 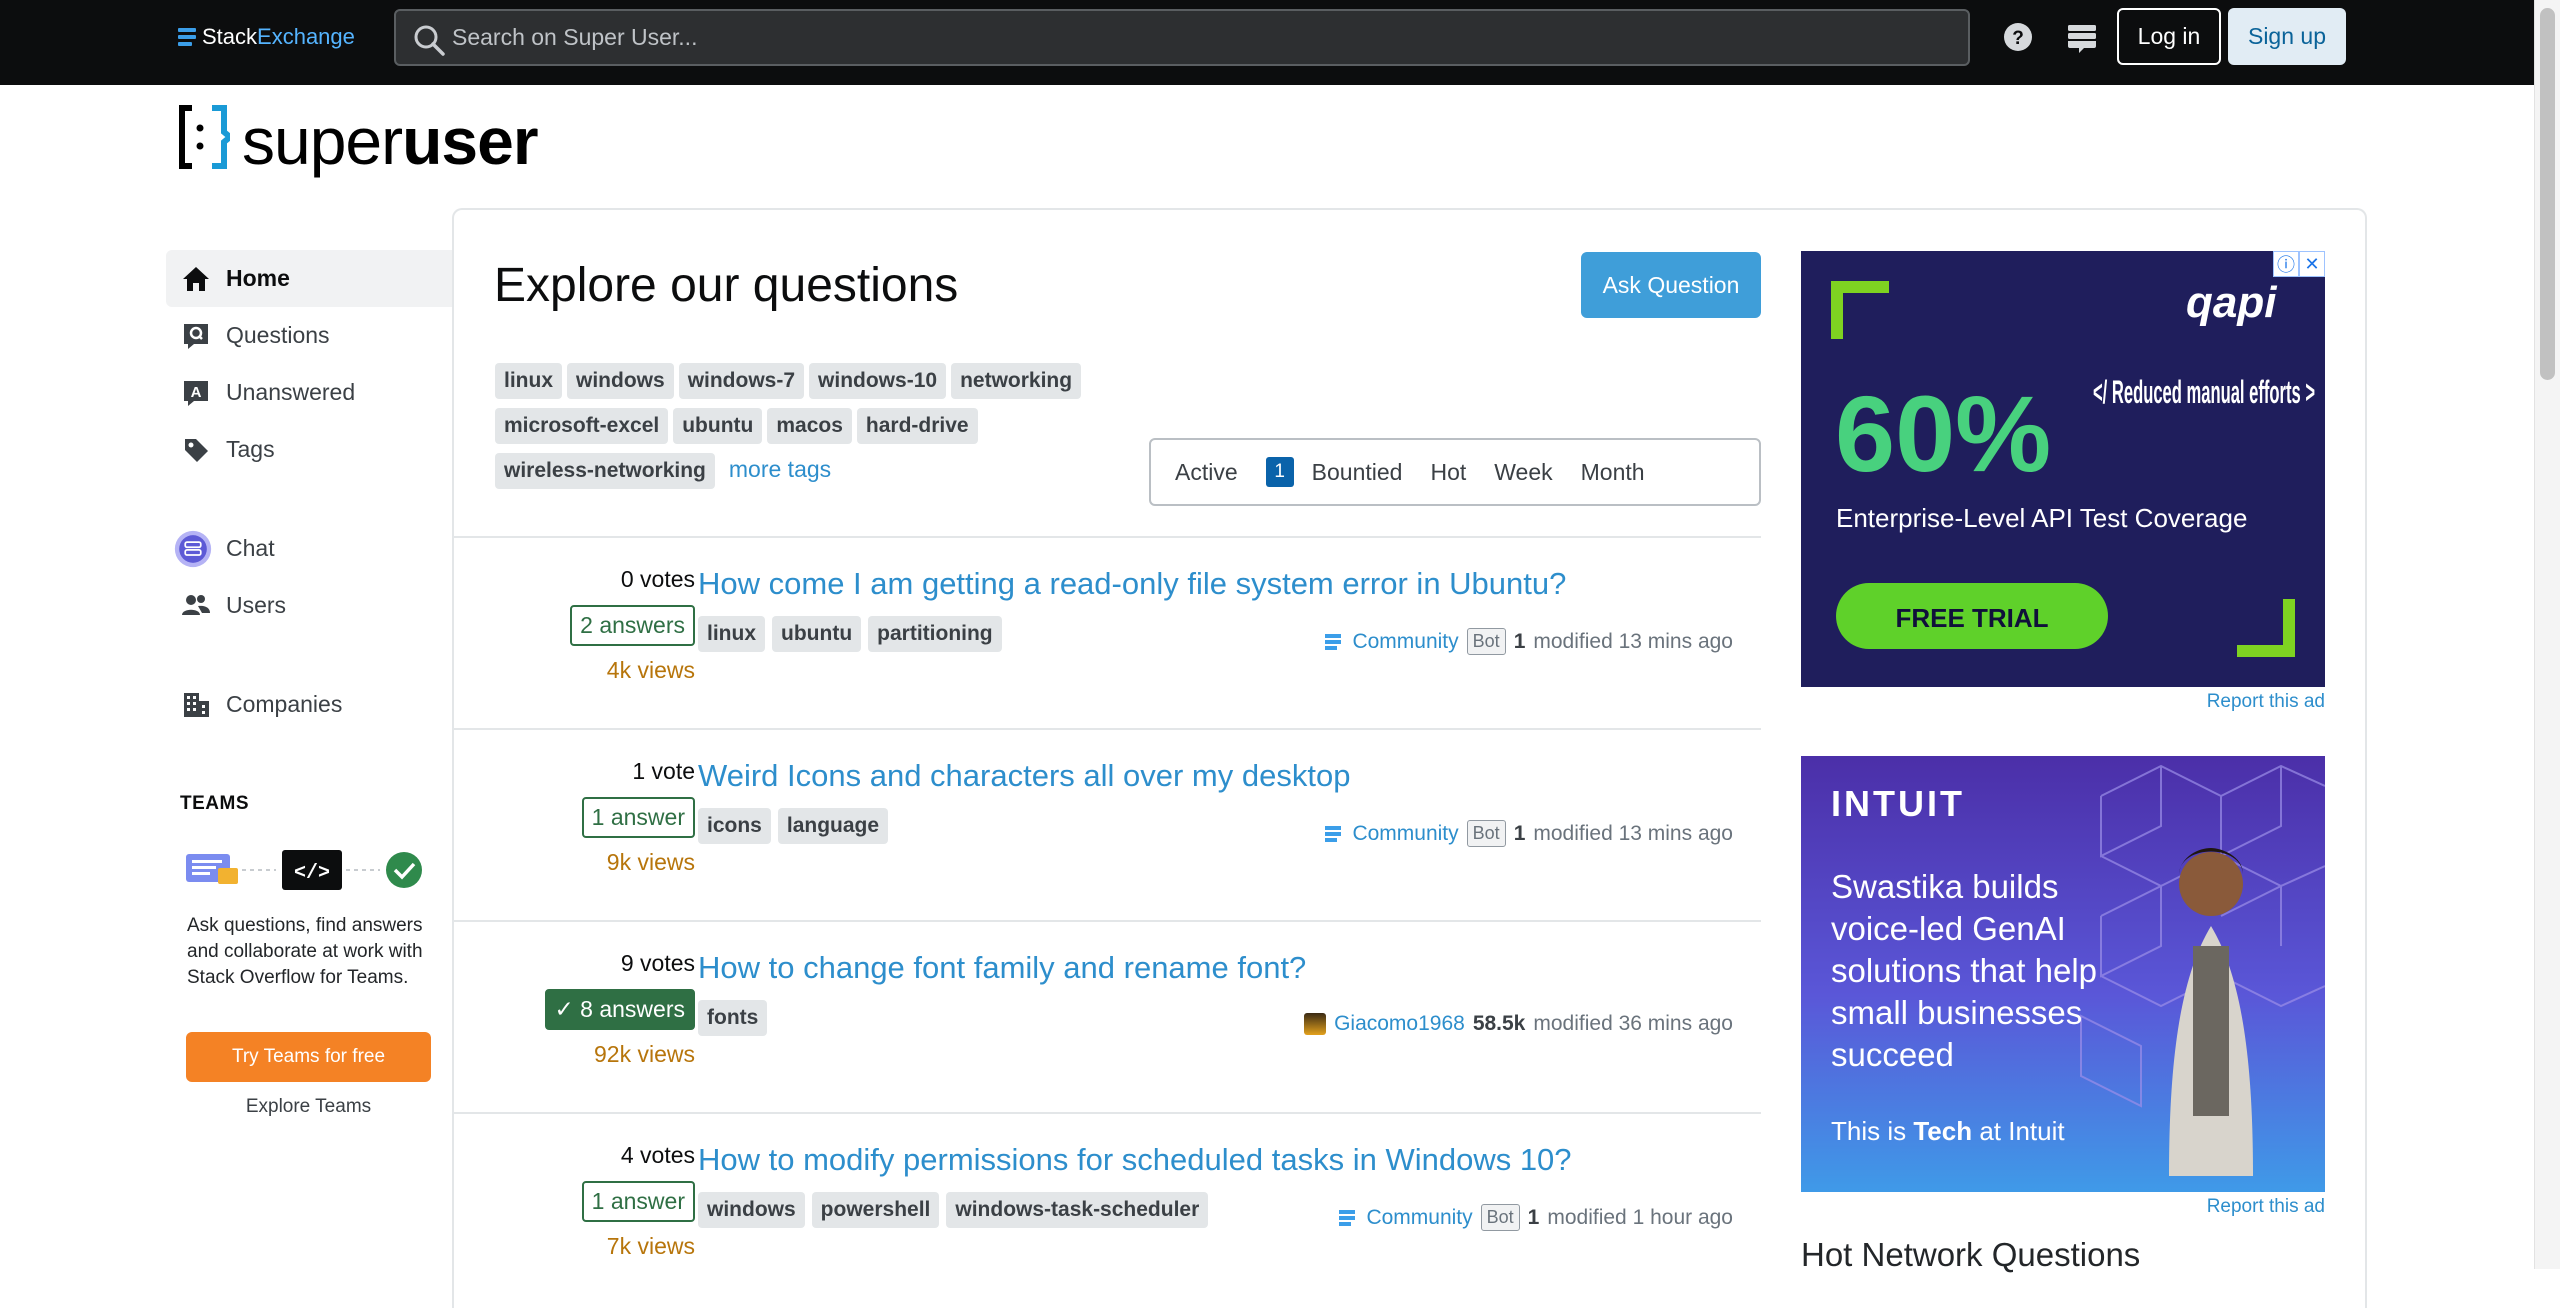 I want to click on modified-time: modified 1 hour ago, so click(x=1640, y=1218).